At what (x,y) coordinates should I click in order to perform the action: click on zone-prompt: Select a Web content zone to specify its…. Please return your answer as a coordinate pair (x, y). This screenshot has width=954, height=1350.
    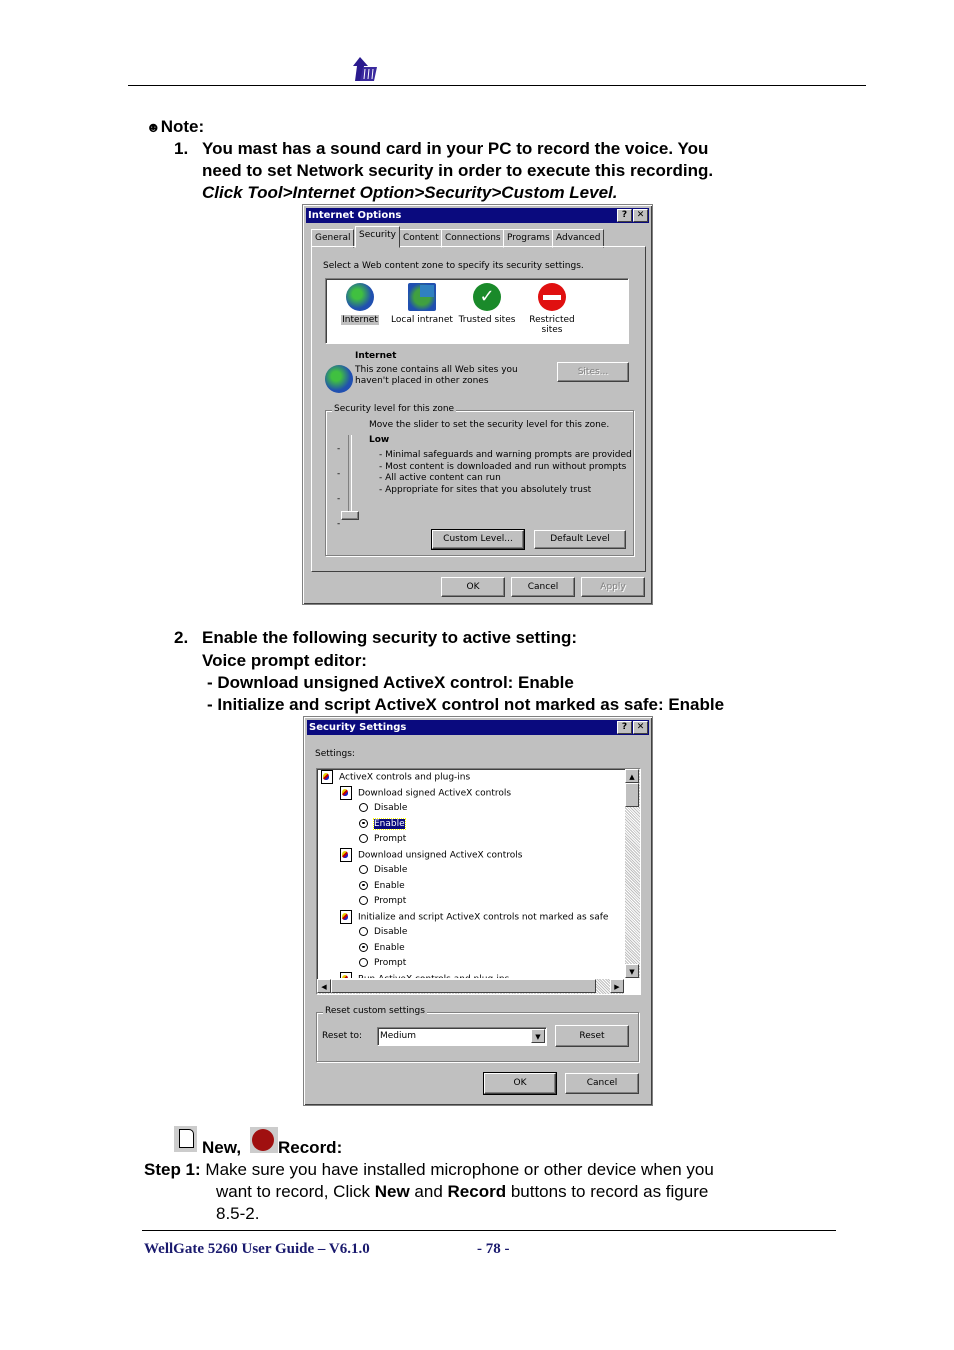
    Looking at the image, I should click on (453, 266).